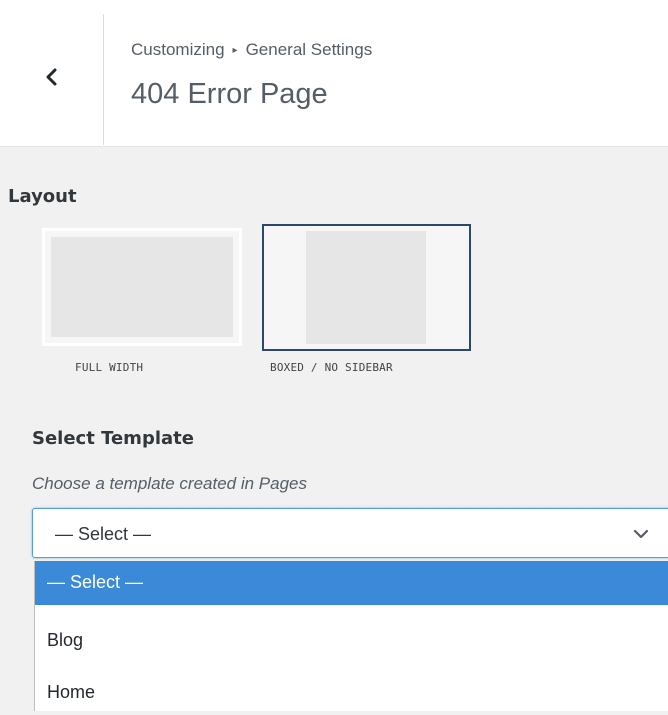  I want to click on dropdown-option-label: Home, so click(71, 692).